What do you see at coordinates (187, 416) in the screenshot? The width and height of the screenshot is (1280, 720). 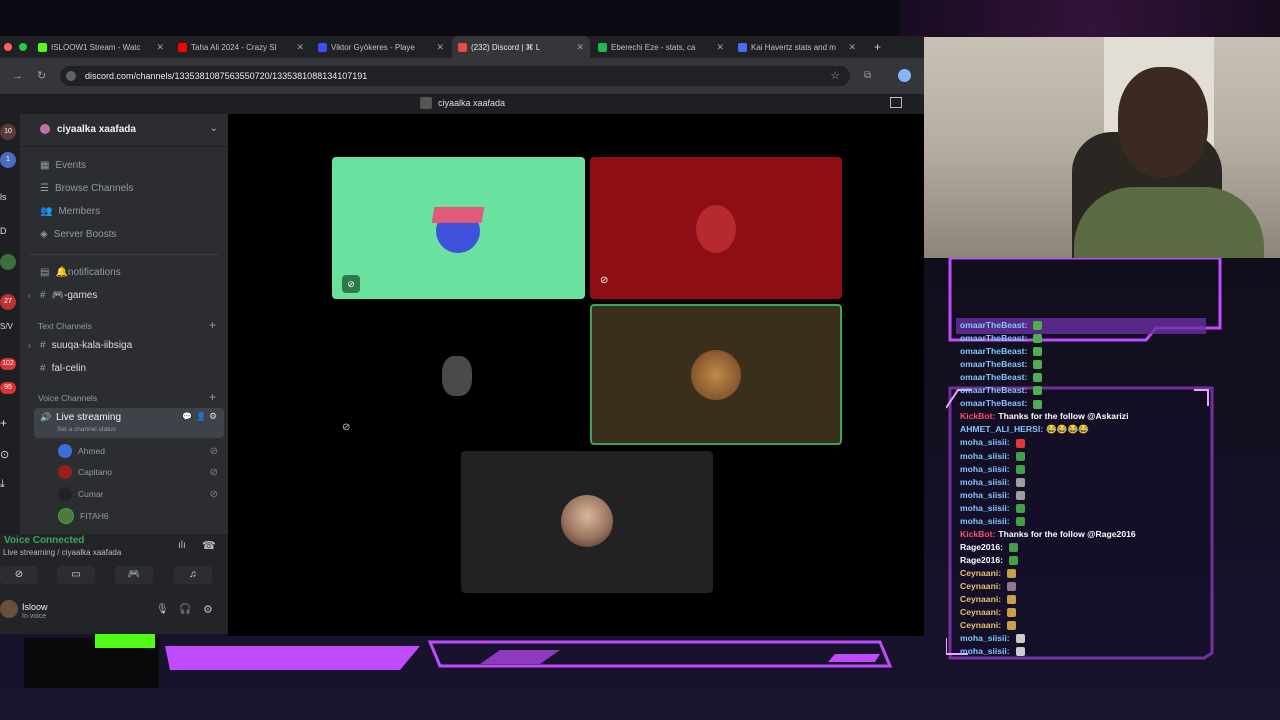 I see `chat-icon: 💬` at bounding box center [187, 416].